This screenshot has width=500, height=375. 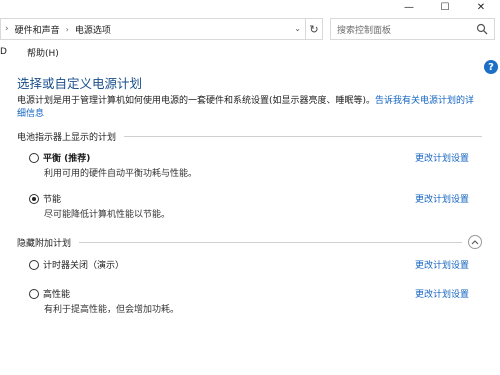 I want to click on breadcrumb-item-power-options: 电源选项, so click(x=93, y=29).